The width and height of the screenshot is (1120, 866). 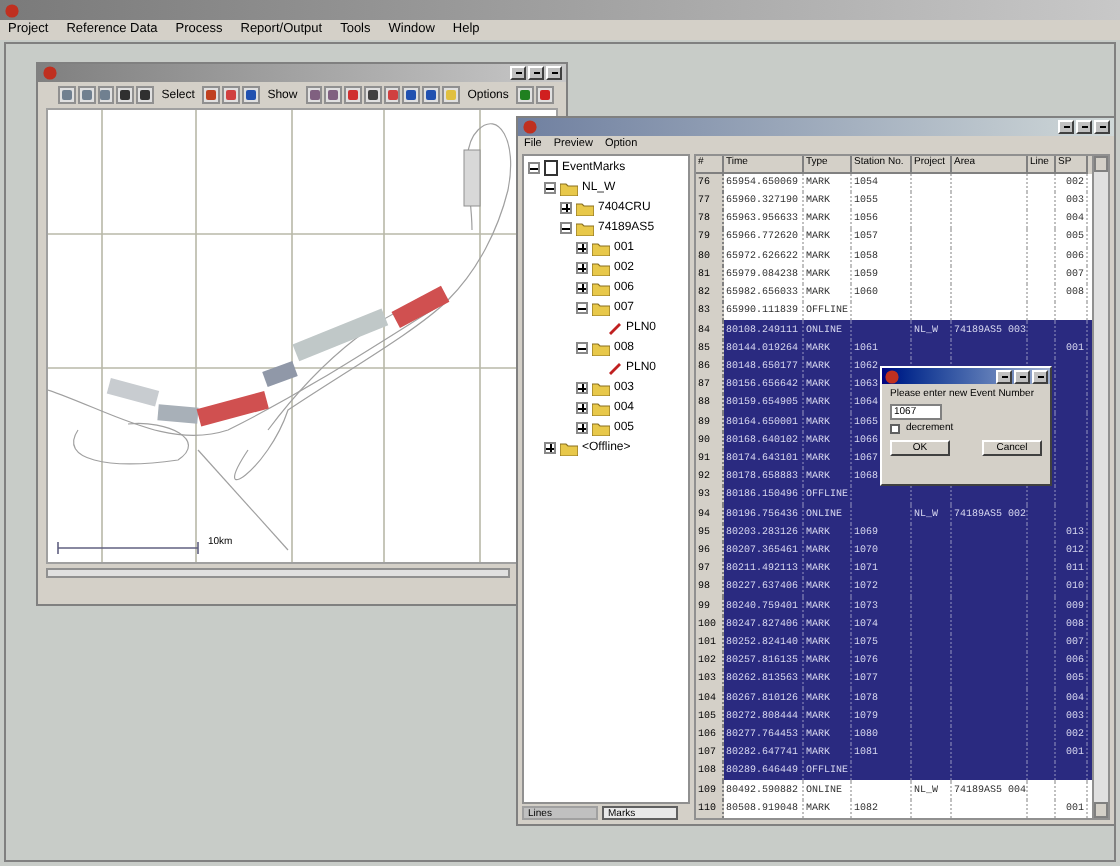 I want to click on scale-bar, so click(x=128, y=548).